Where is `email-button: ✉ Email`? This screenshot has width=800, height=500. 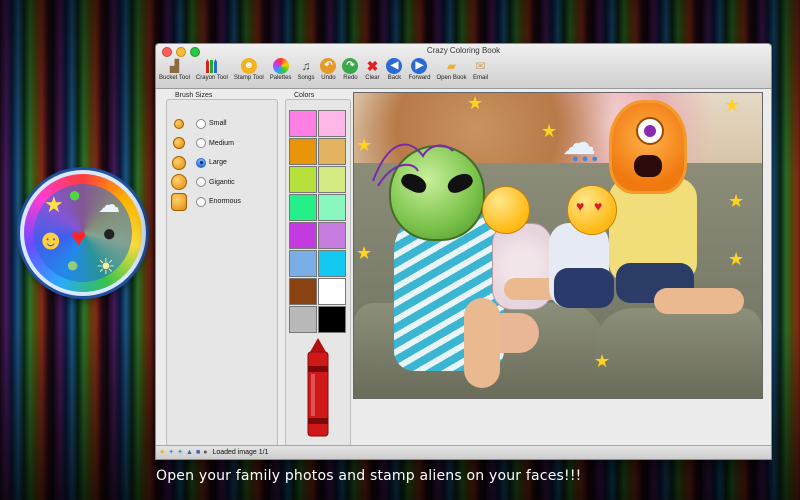
email-button: ✉ Email is located at coordinates (481, 72).